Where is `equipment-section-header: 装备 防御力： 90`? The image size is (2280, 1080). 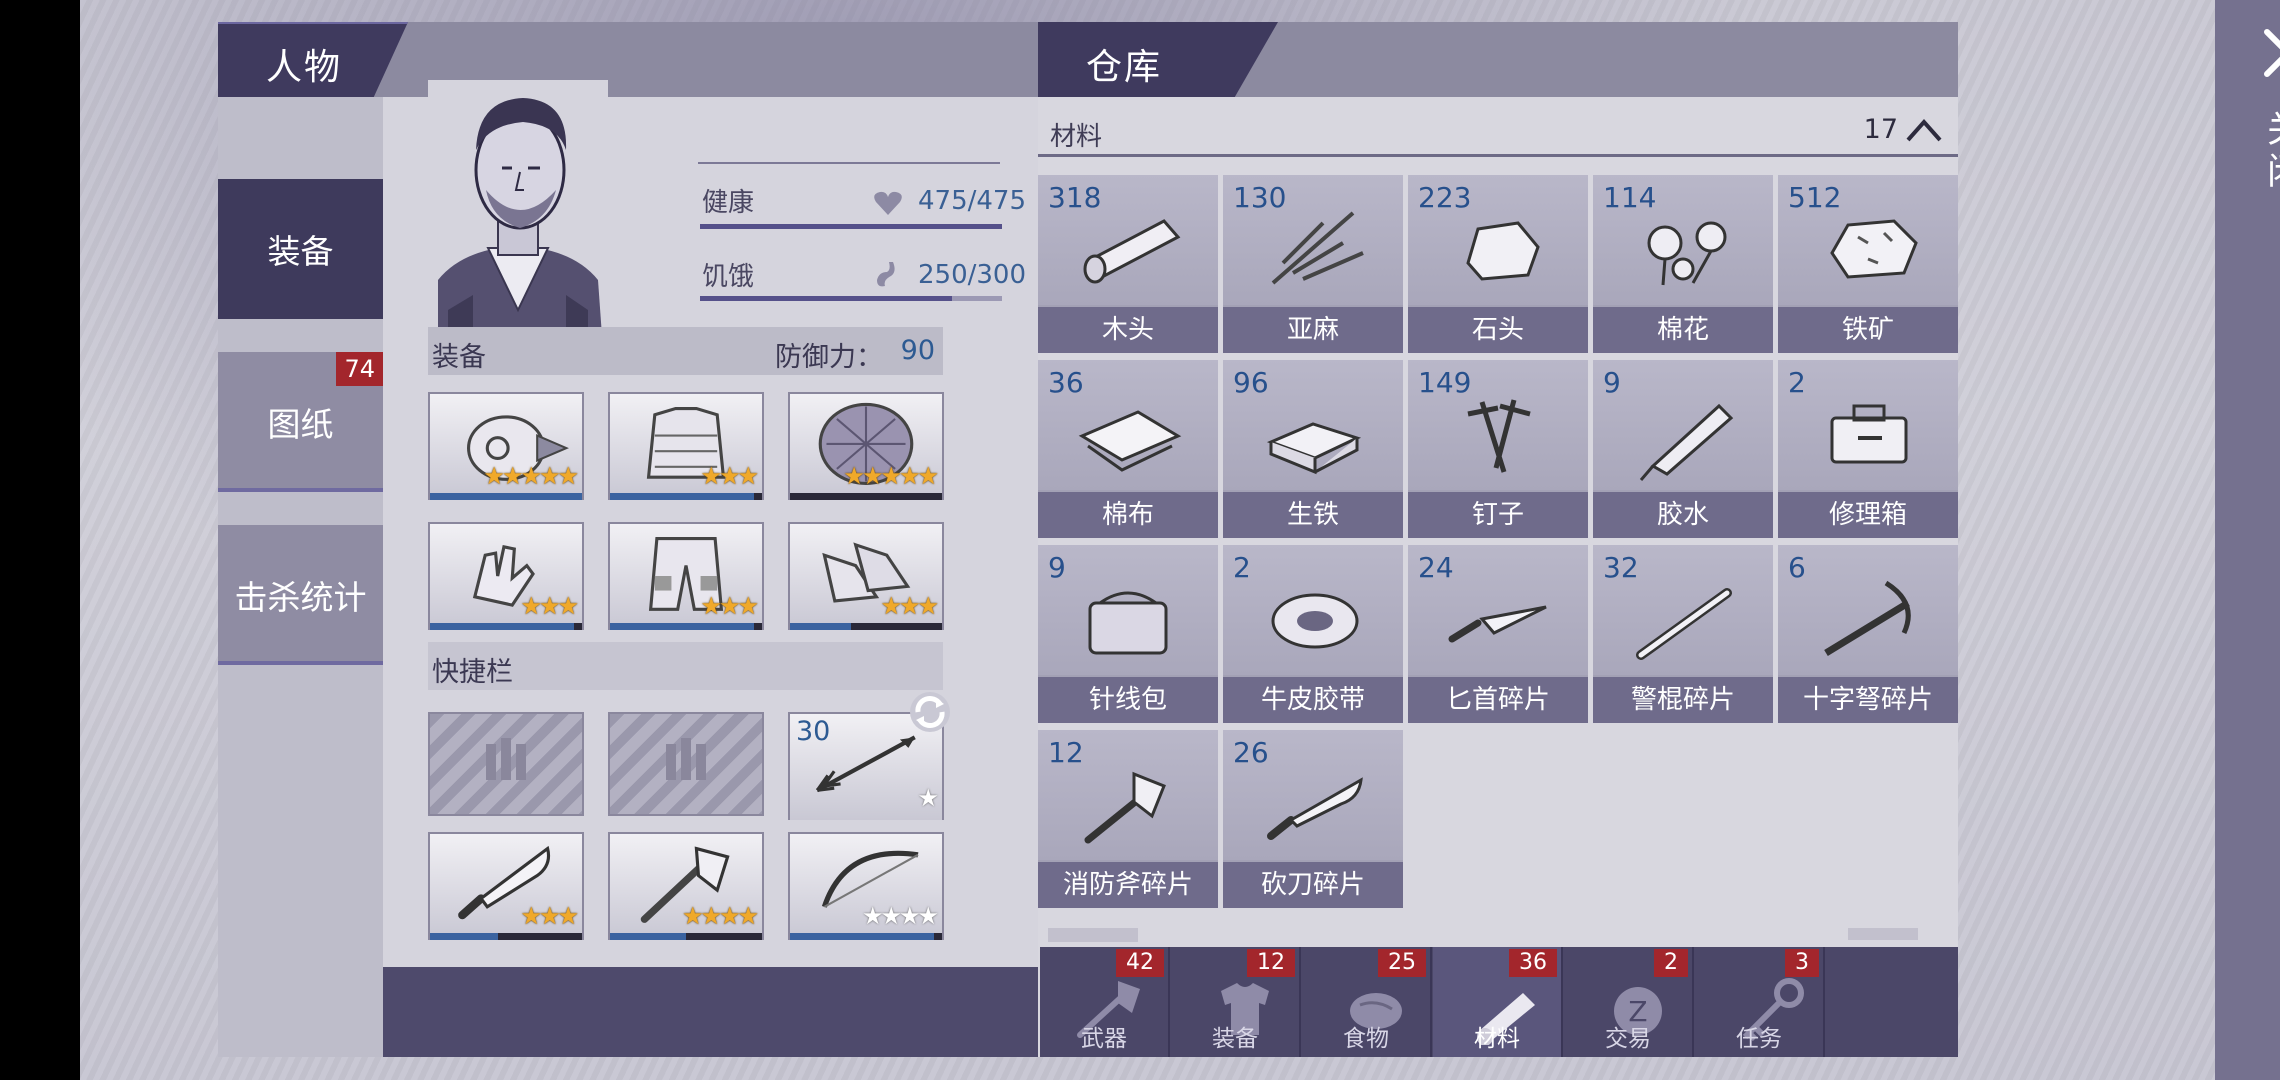
equipment-section-header: 装备 防御力： 90 is located at coordinates (685, 351).